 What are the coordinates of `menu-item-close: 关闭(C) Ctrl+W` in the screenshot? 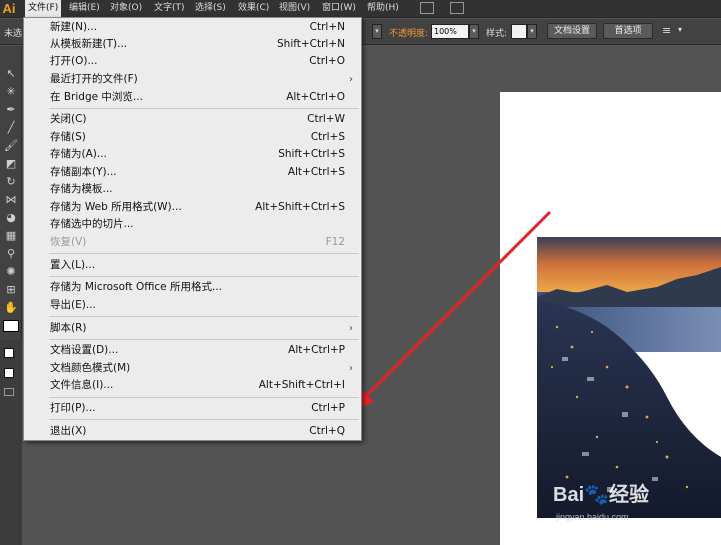 It's located at (192, 119).